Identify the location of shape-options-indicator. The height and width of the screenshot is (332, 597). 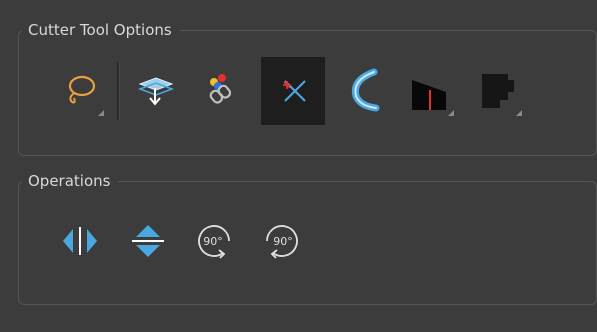
(519, 113).